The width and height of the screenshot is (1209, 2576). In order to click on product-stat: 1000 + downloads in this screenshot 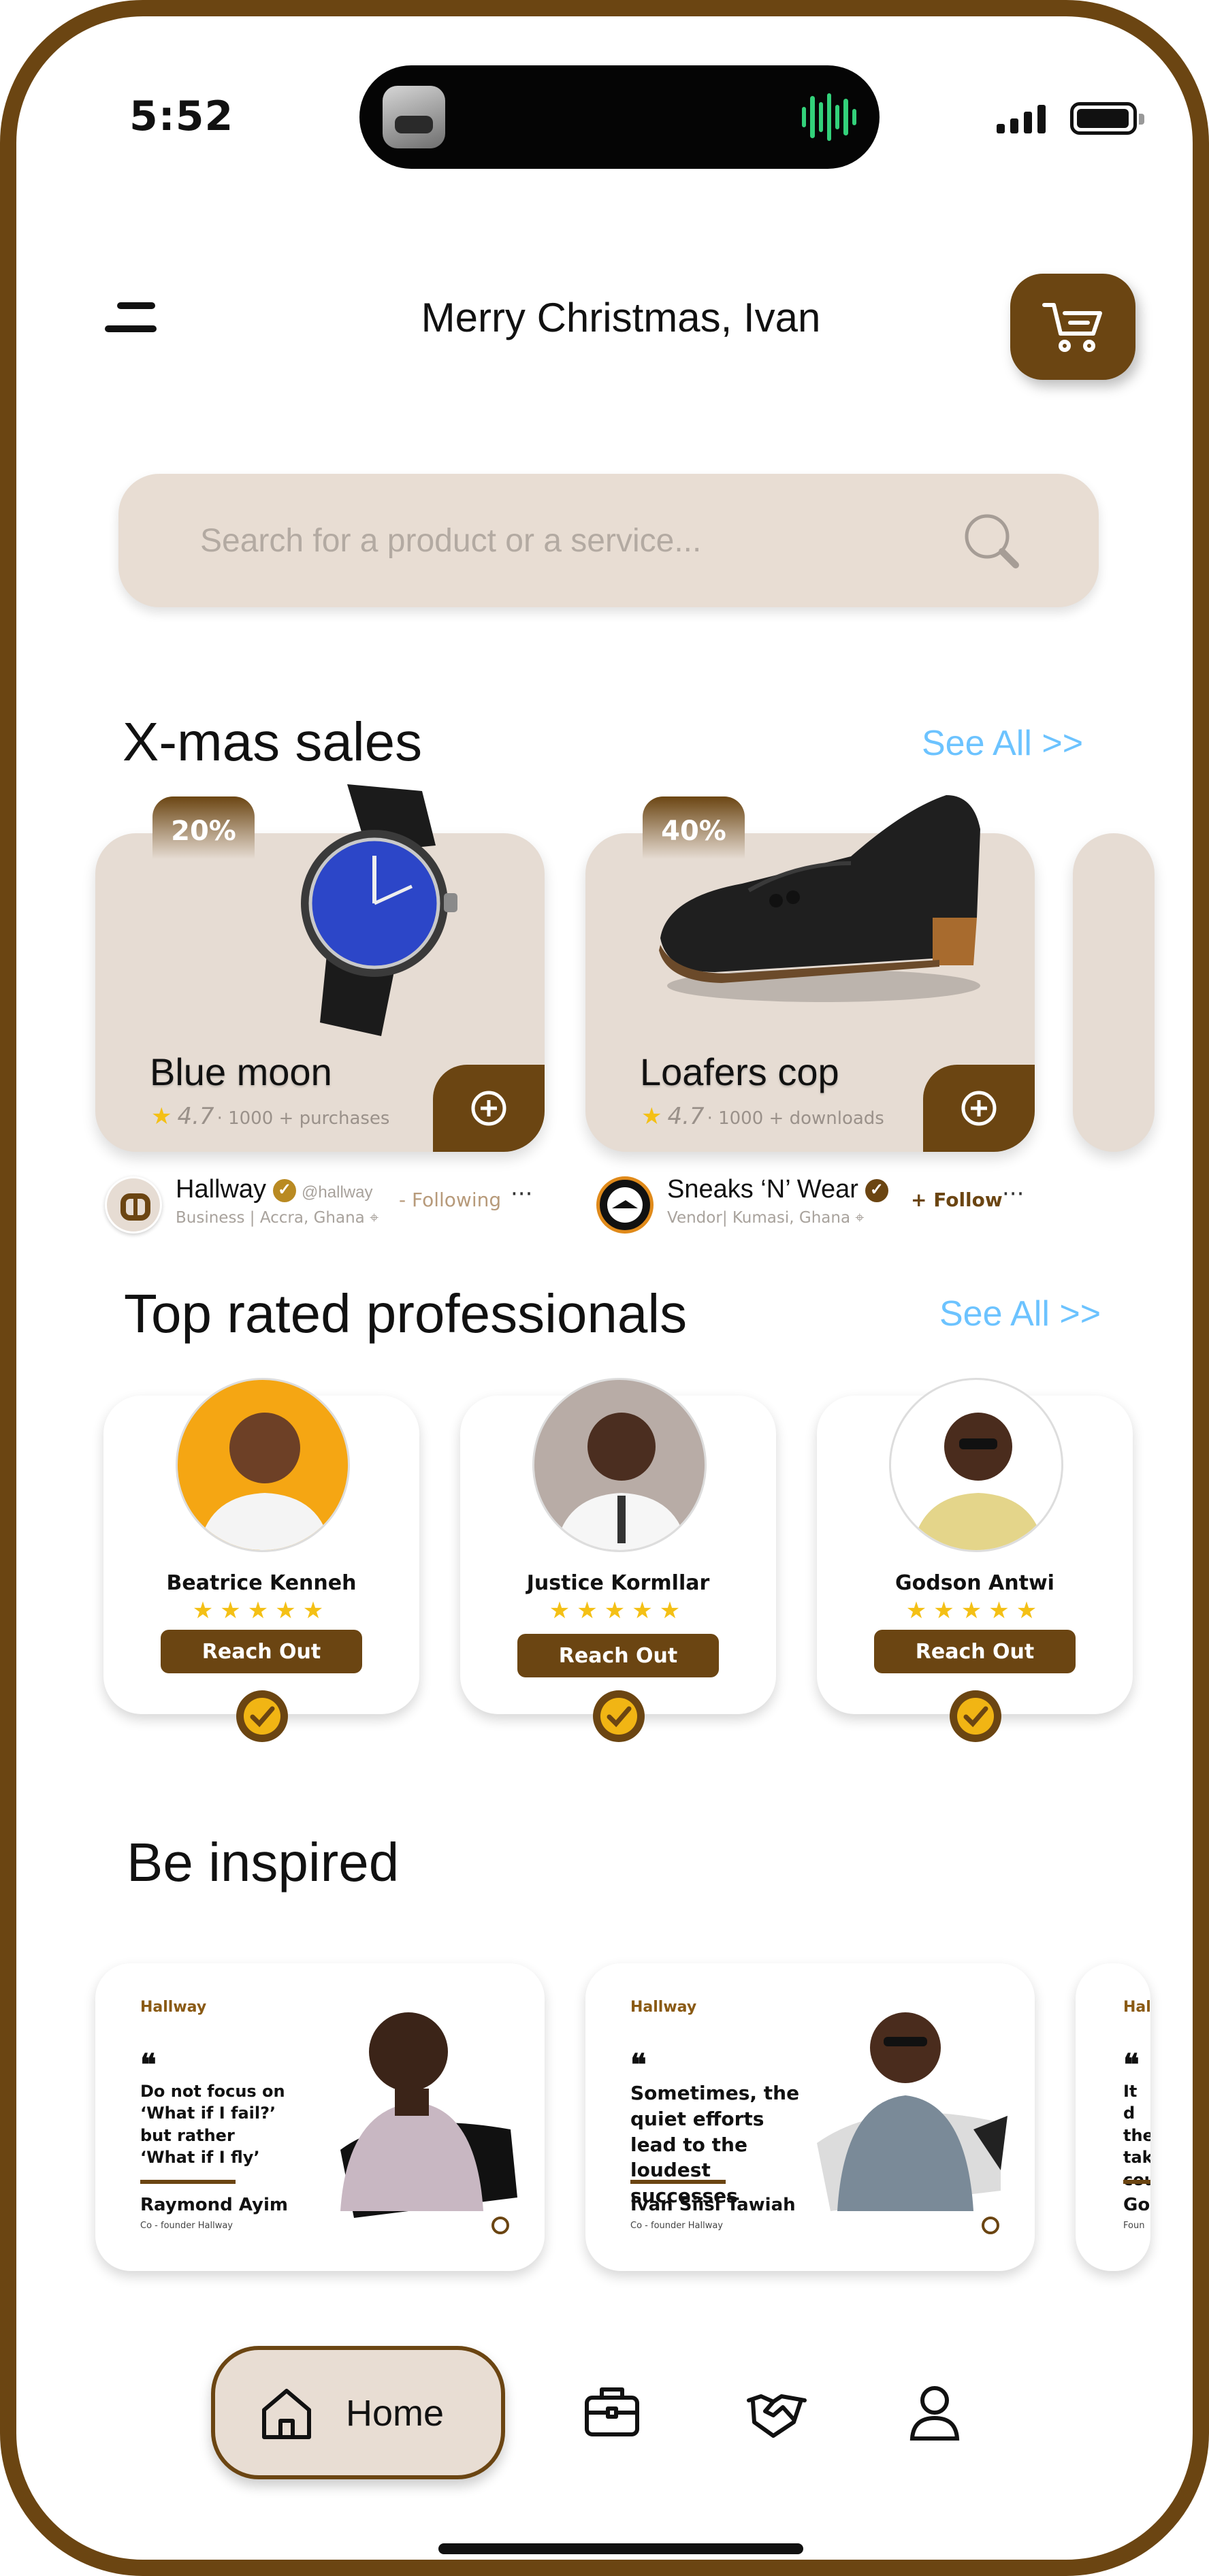, I will do `click(801, 1118)`.